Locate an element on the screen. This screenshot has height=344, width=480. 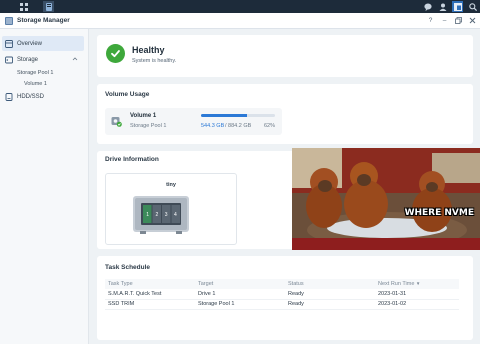
chat-icon is located at coordinates (427, 6).